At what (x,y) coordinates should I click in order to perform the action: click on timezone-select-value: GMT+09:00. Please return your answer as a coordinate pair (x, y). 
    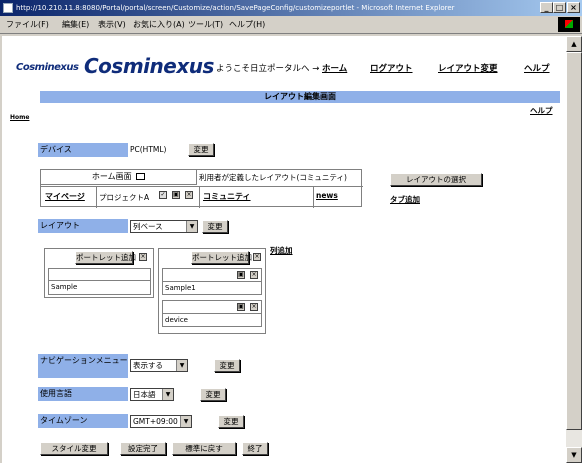
    Looking at the image, I should click on (155, 421).